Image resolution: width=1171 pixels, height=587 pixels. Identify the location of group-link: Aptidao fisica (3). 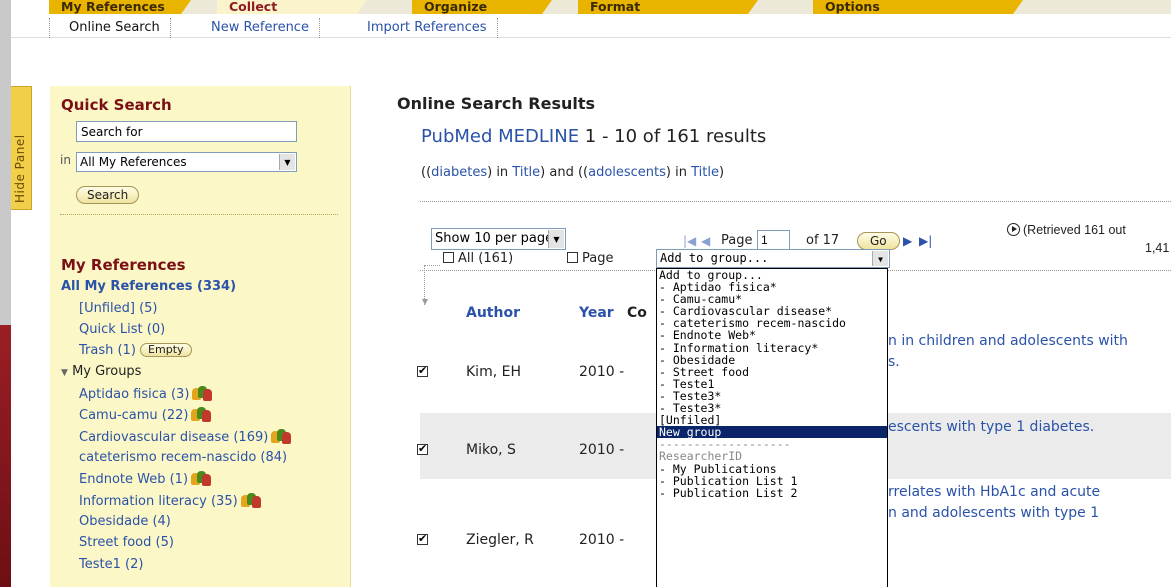
(146, 394).